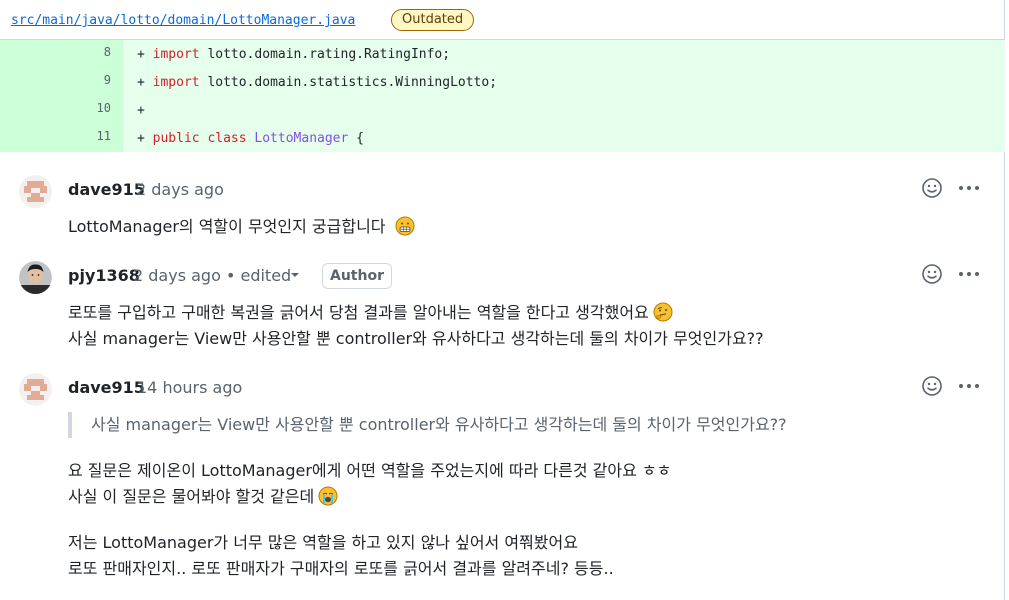 The height and width of the screenshot is (600, 1009). I want to click on class-name: LottoManager, so click(301, 138).